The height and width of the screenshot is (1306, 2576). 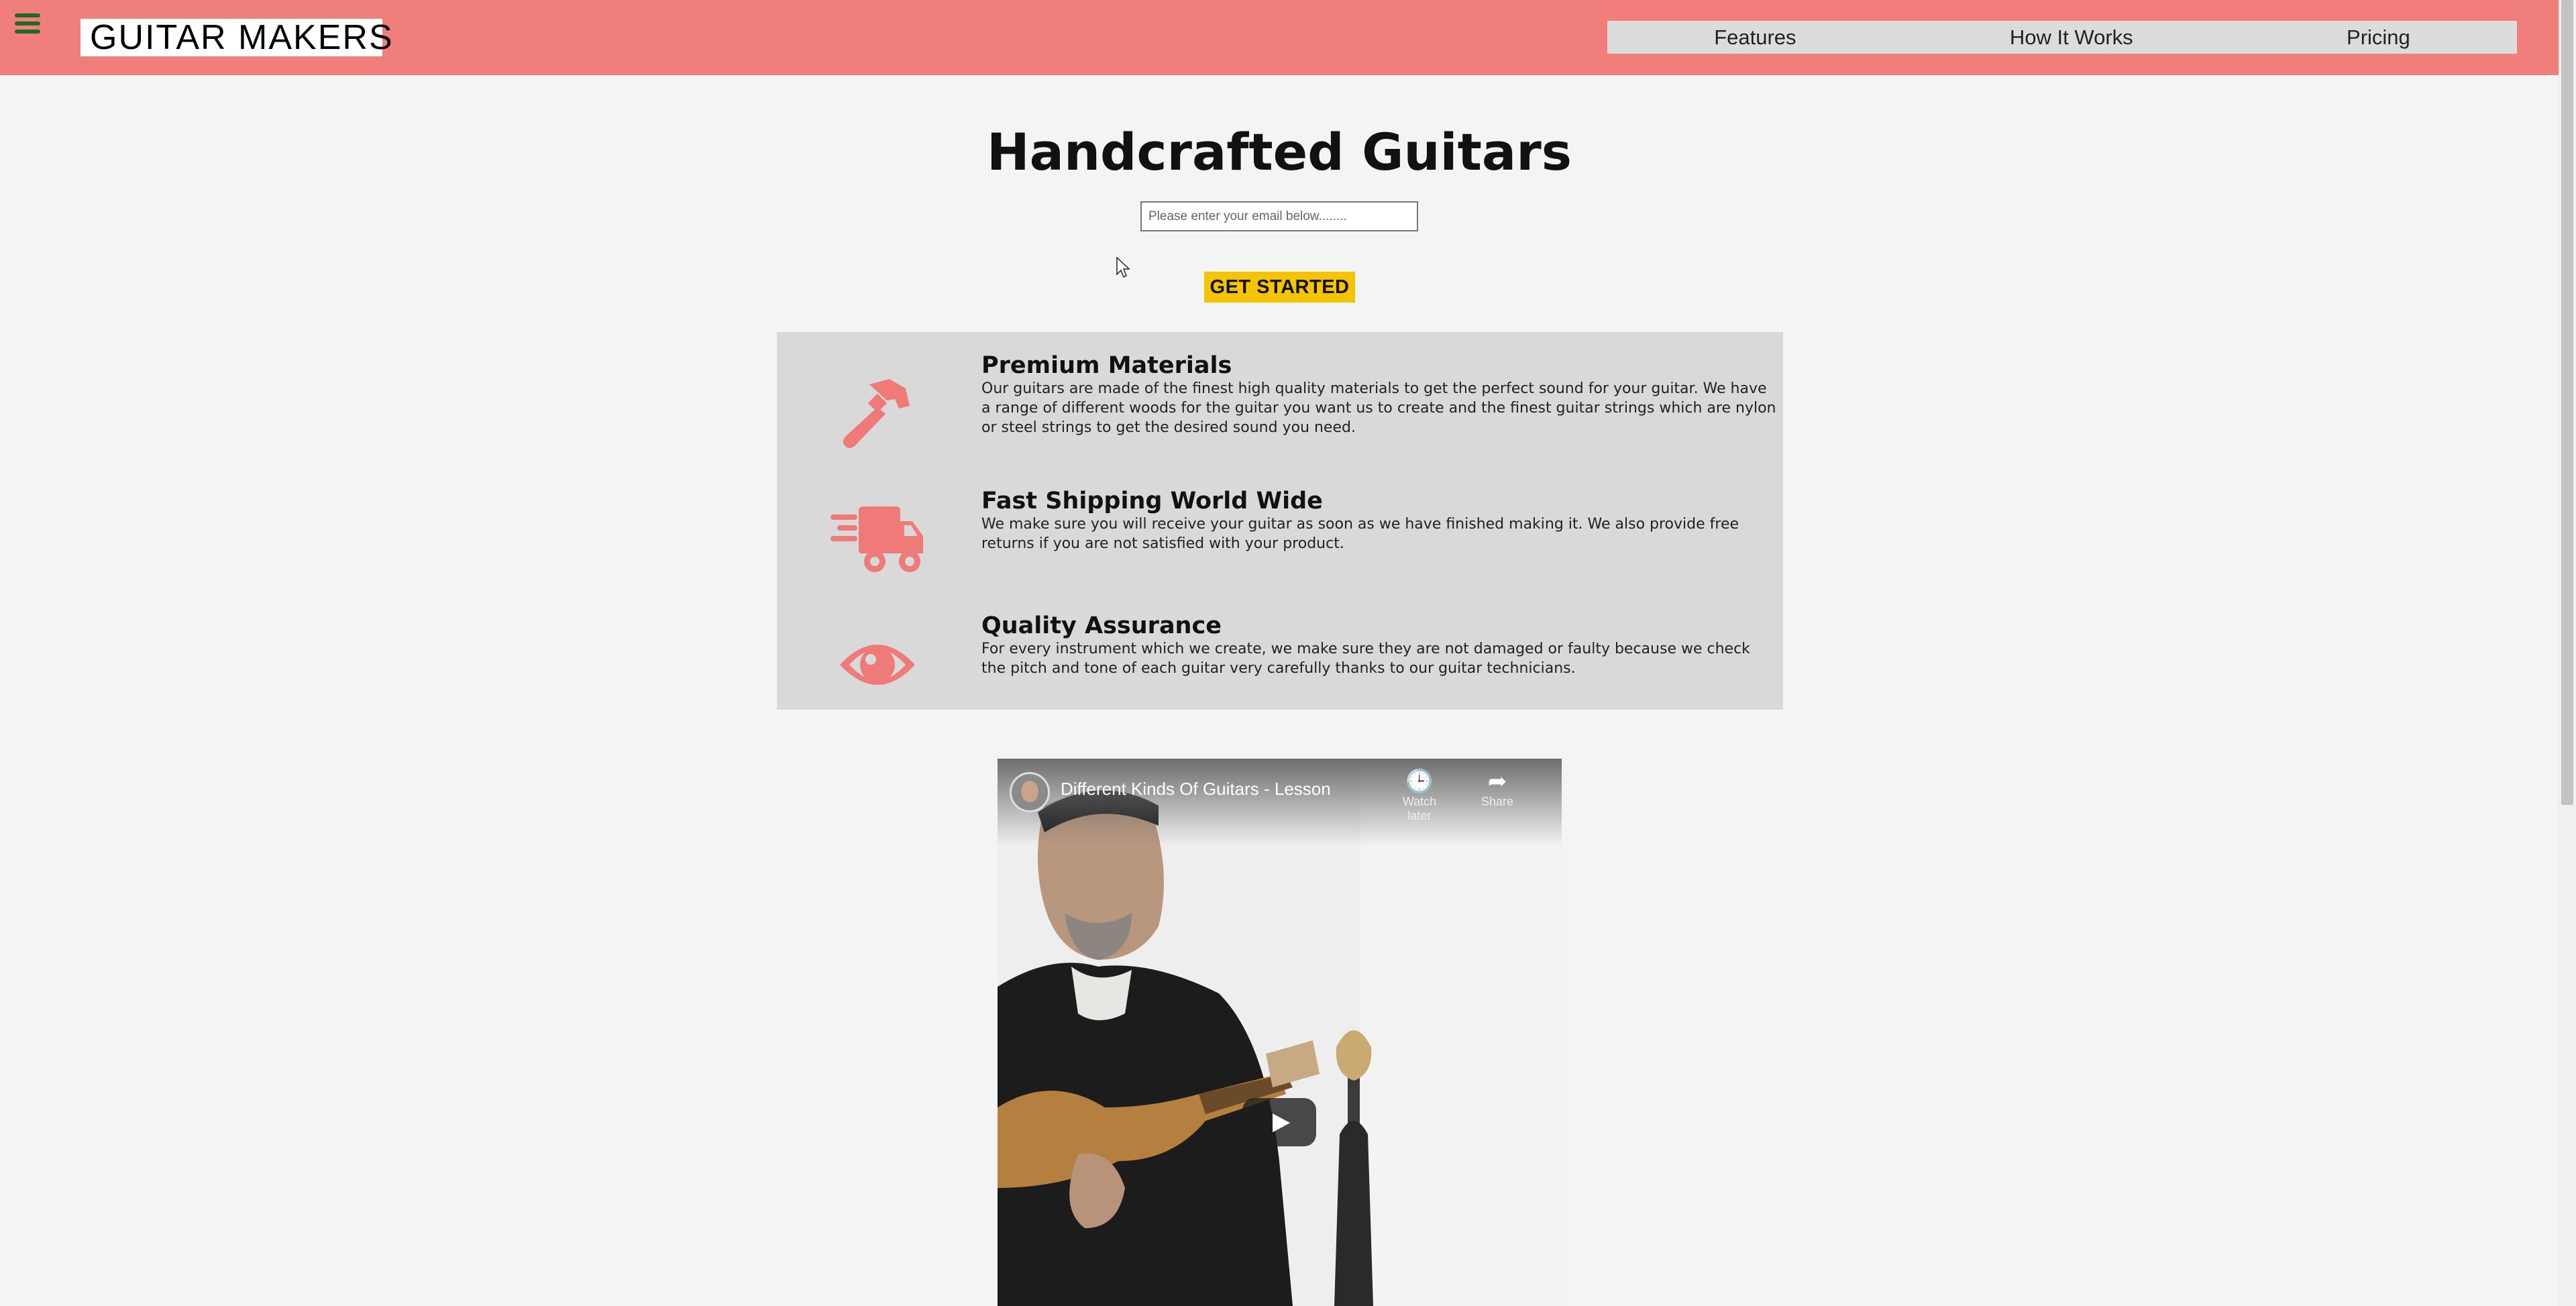 I want to click on main-nav: Features How It Works Pricing, so click(x=2062, y=37).